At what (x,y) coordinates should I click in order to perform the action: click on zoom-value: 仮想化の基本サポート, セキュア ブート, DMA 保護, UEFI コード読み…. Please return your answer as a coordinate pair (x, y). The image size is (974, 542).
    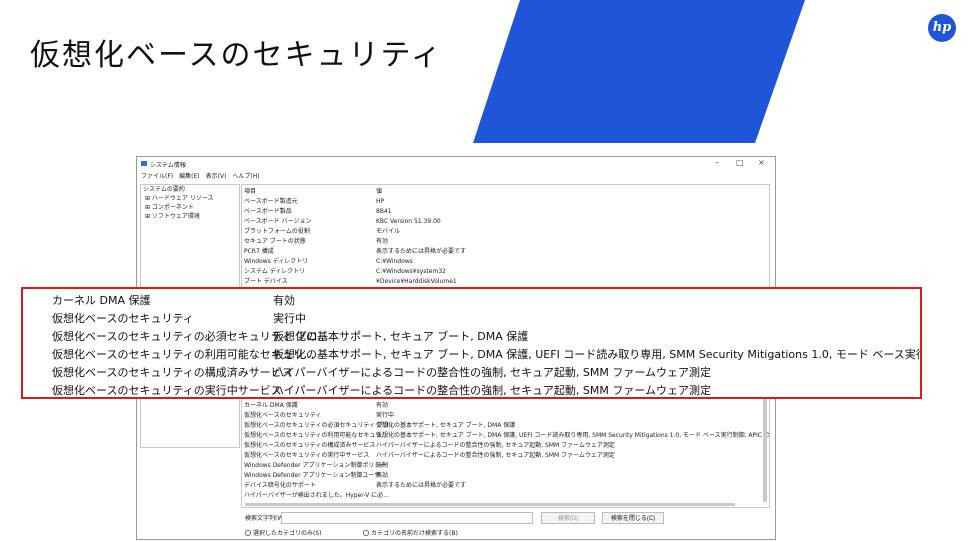
    Looking at the image, I should click on (596, 354).